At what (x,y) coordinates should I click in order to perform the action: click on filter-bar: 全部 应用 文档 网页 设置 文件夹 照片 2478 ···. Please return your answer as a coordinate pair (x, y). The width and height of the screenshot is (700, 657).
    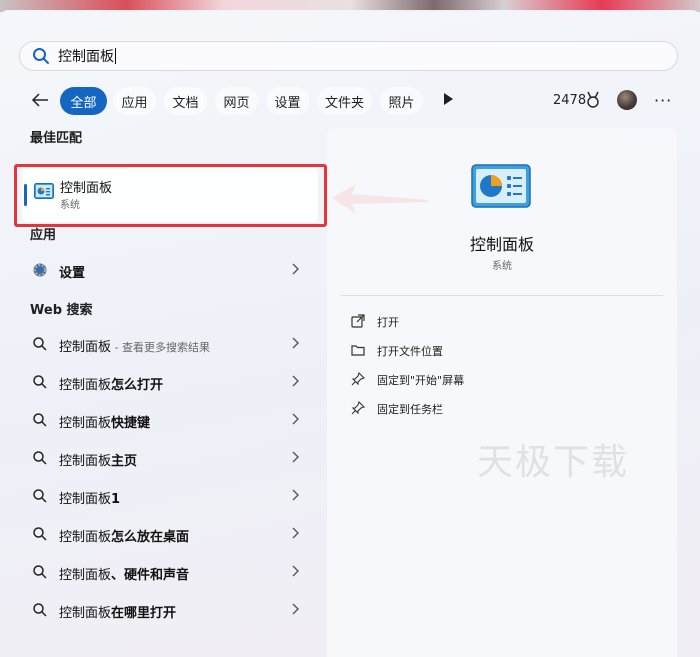
    Looking at the image, I should click on (350, 100).